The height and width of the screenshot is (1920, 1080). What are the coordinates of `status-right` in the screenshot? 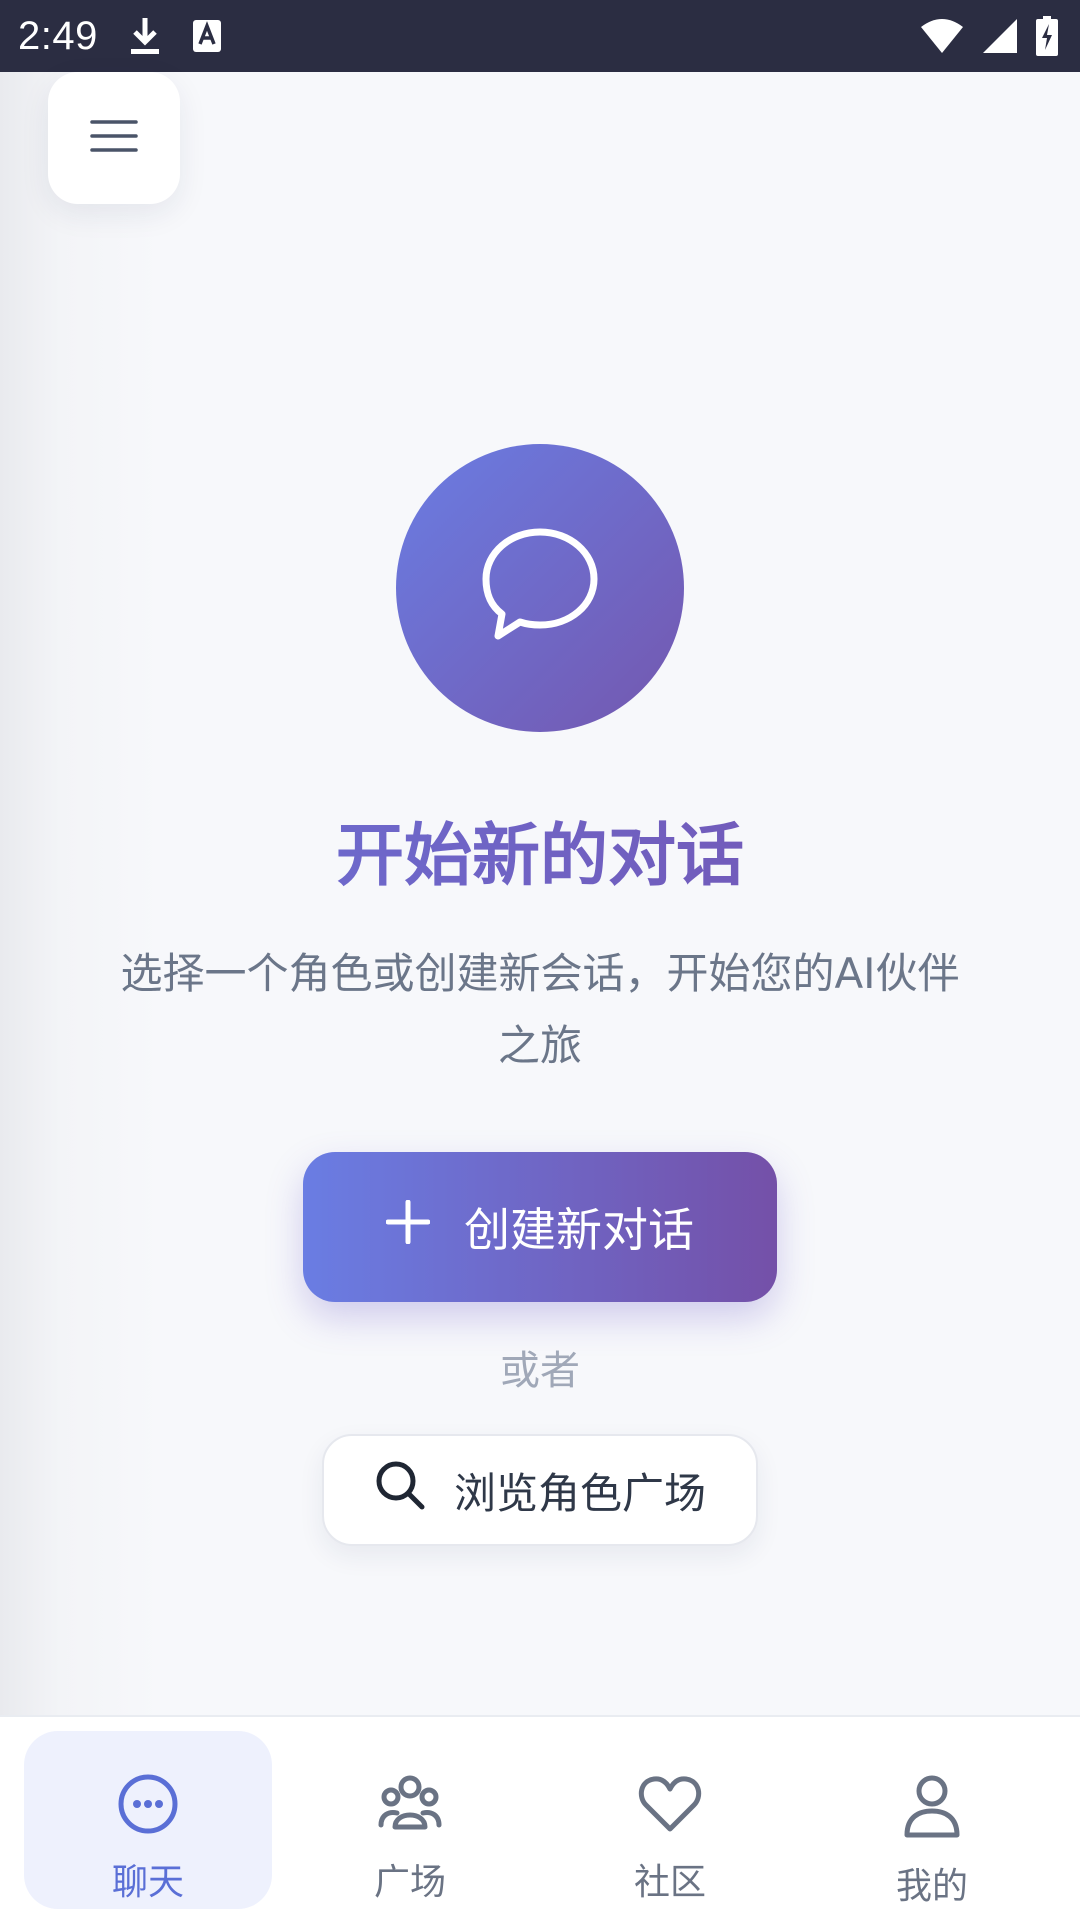 It's located at (989, 36).